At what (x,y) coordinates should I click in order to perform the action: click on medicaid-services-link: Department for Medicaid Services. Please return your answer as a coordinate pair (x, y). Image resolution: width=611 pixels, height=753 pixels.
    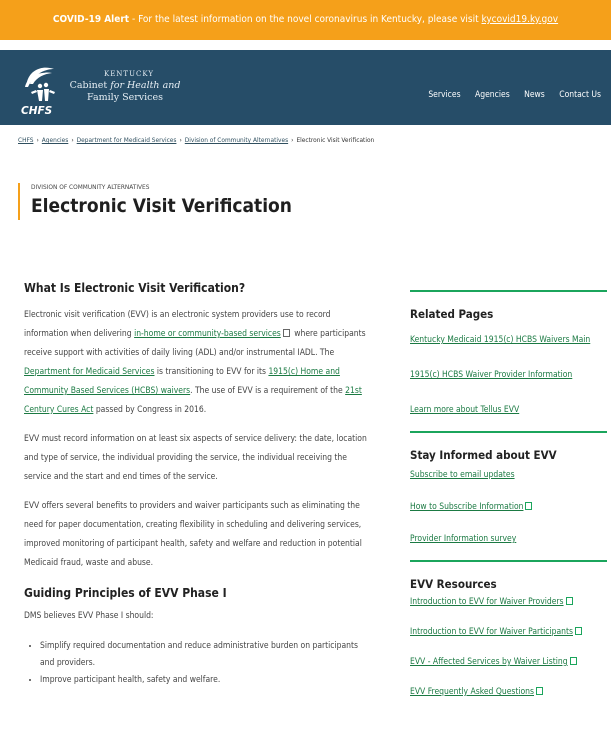
    Looking at the image, I should click on (89, 372).